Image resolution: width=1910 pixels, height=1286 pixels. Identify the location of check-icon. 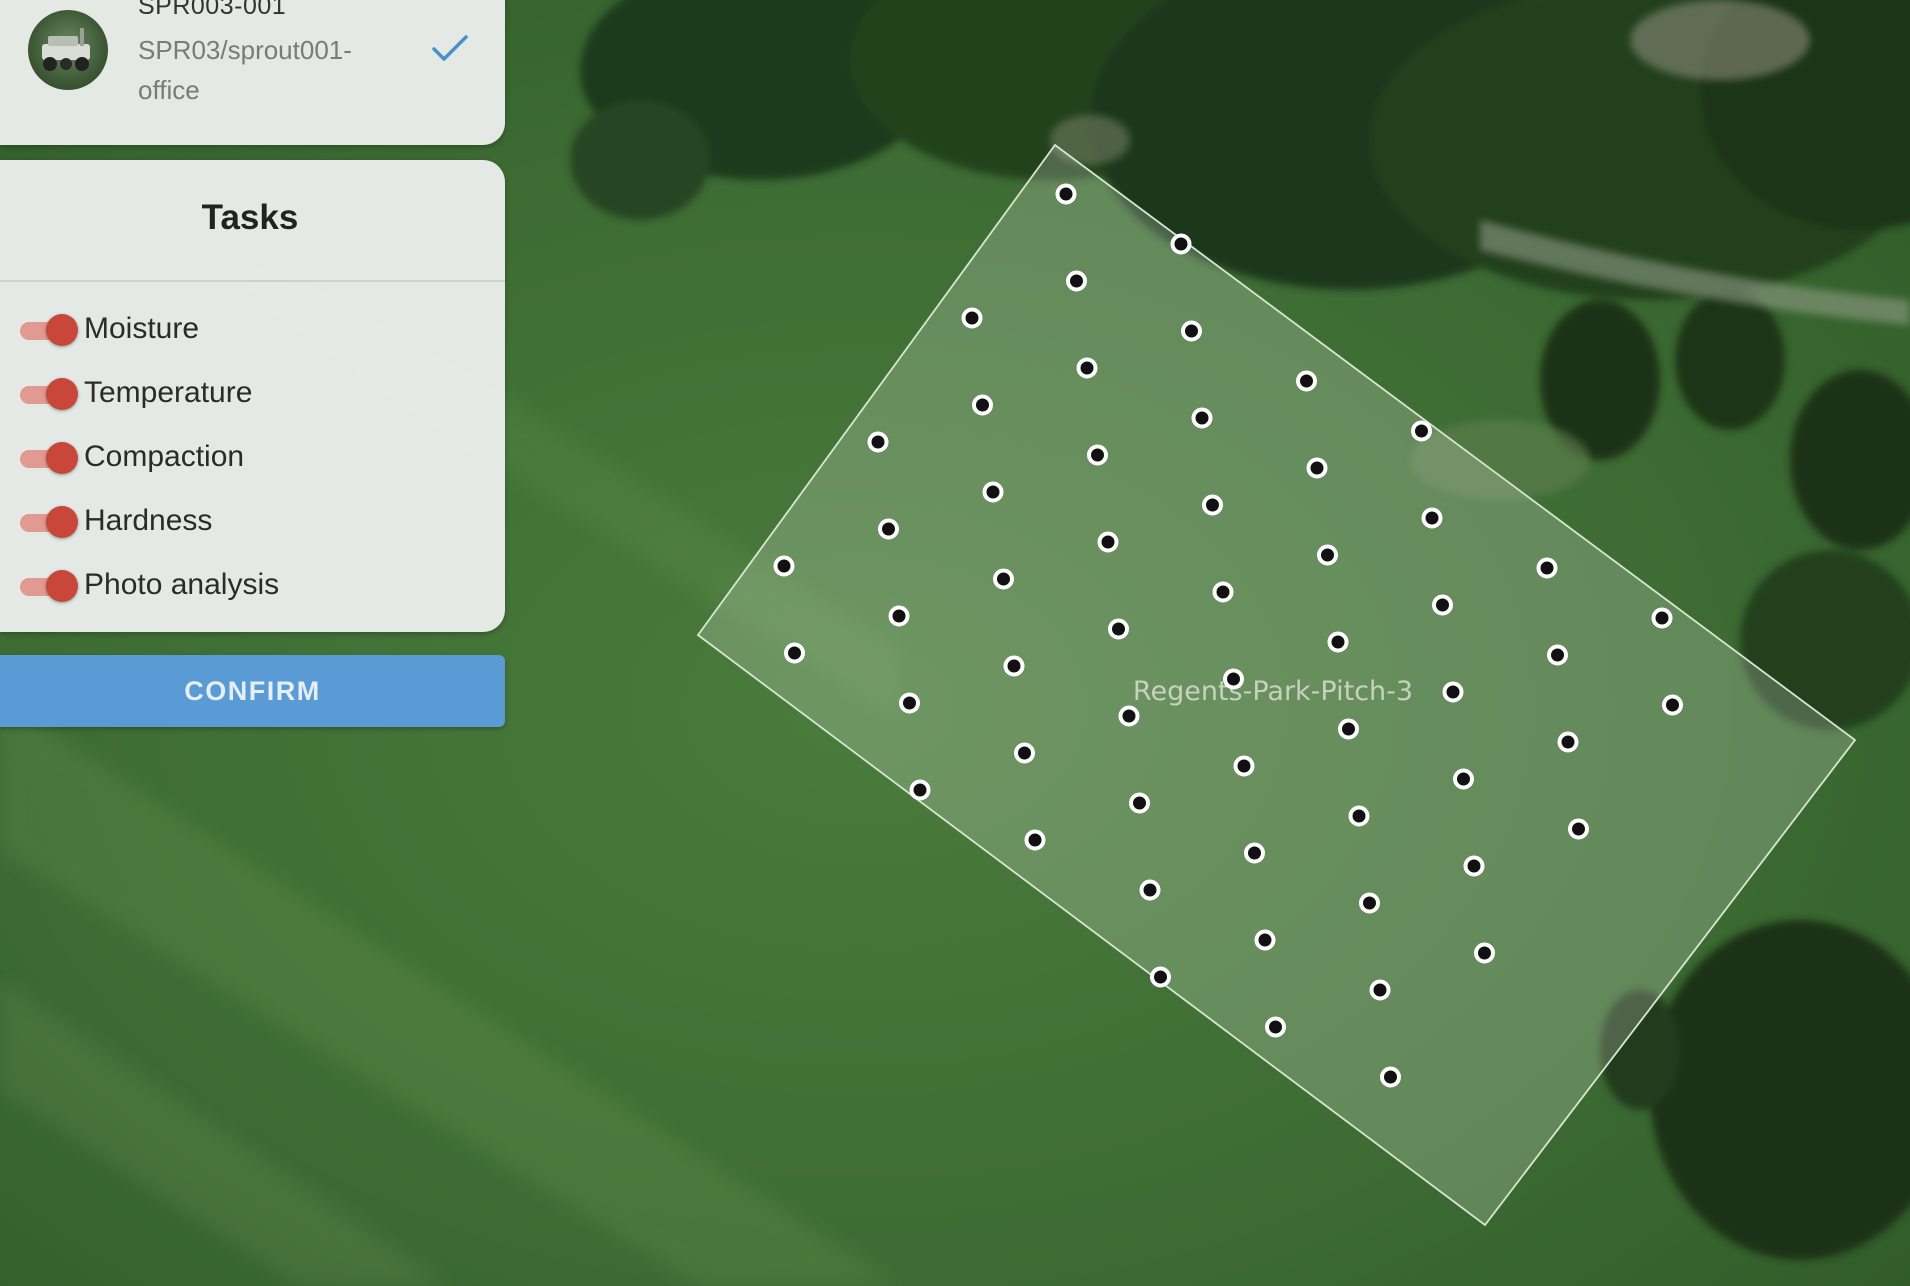
(450, 48).